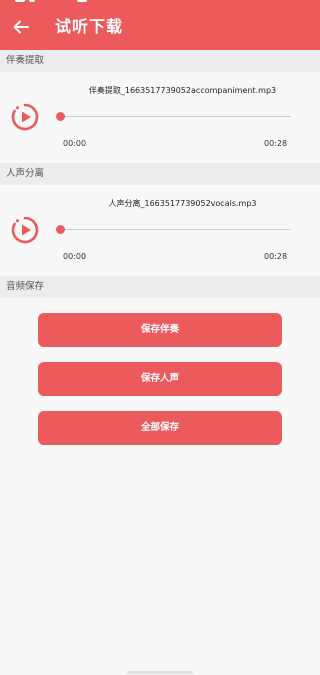 The image size is (320, 675). What do you see at coordinates (160, 428) in the screenshot?
I see `save-all-button: 全部保存` at bounding box center [160, 428].